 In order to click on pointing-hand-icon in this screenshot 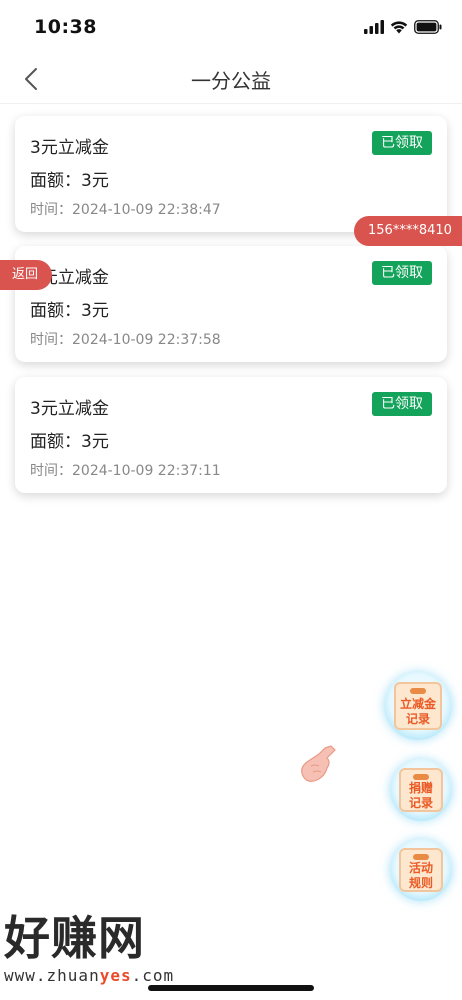, I will do `click(318, 763)`.